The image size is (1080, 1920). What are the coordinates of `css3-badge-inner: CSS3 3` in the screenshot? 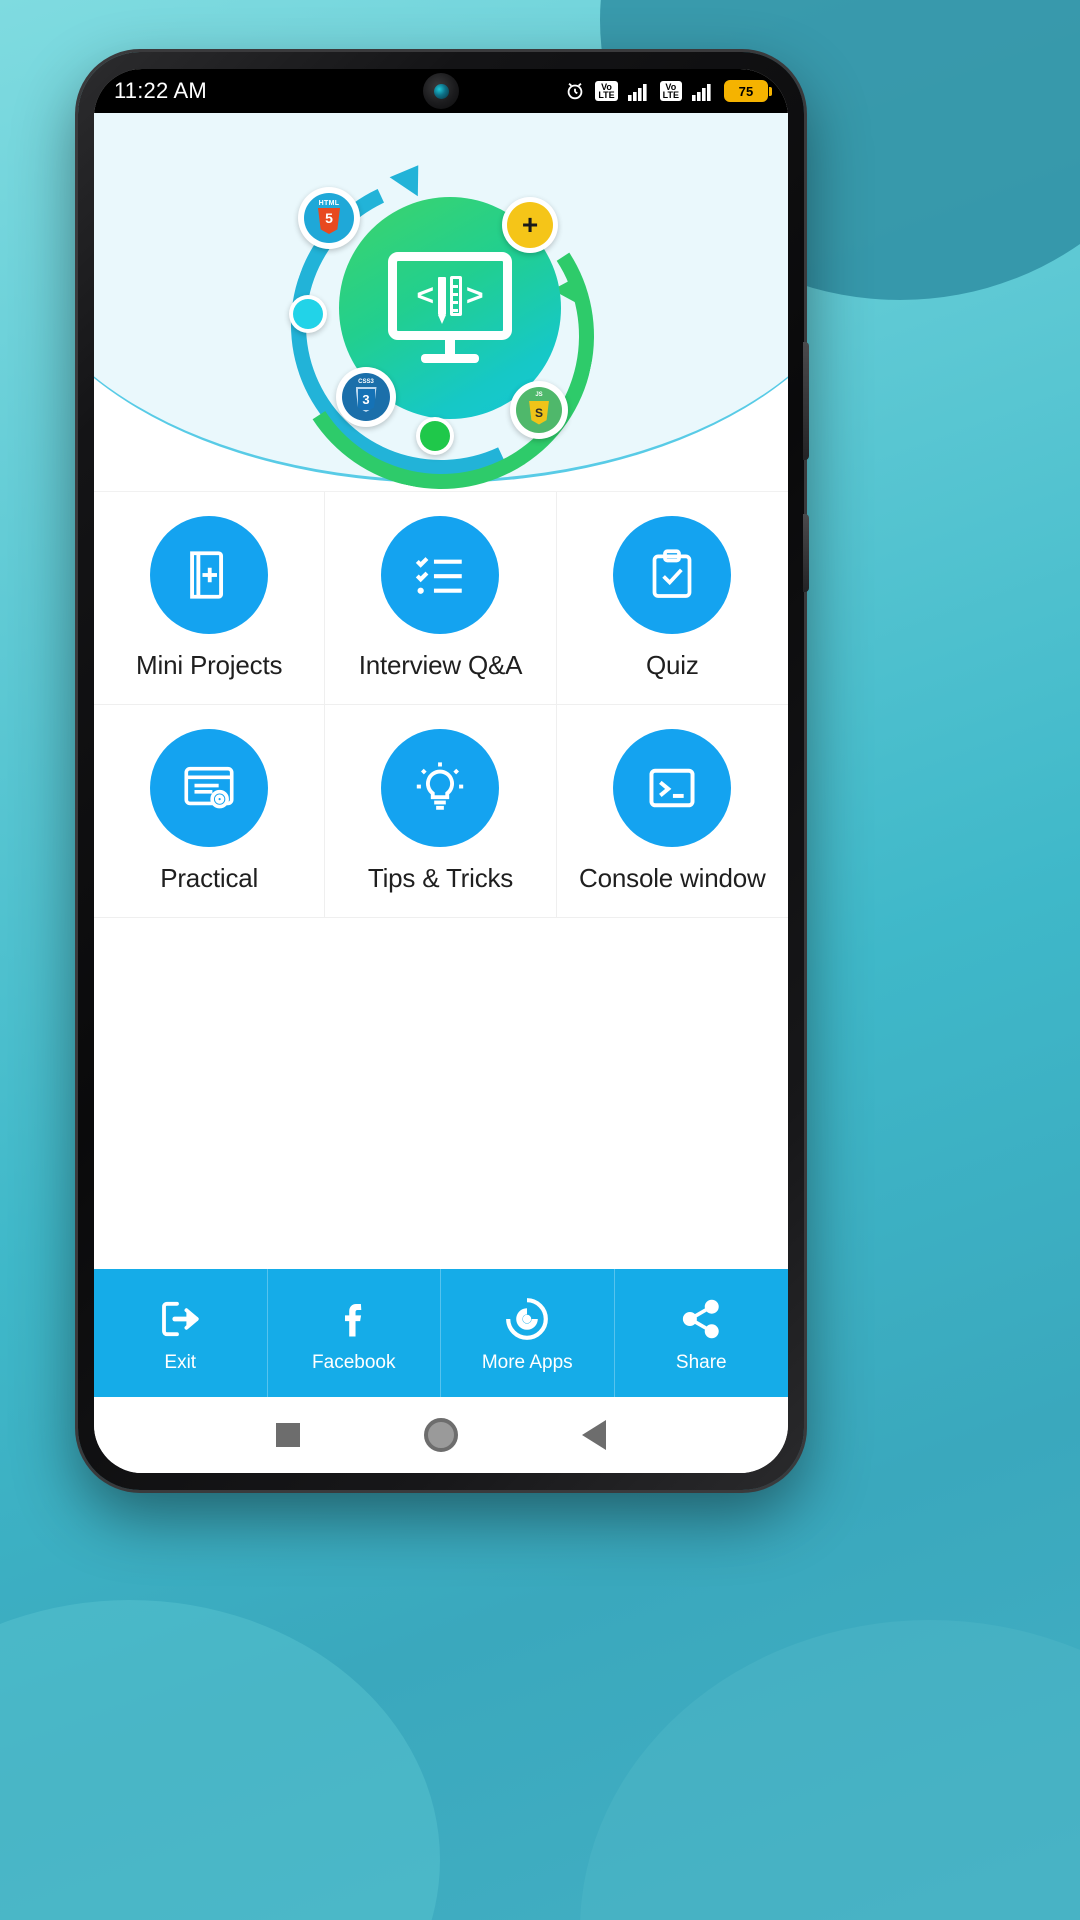 It's located at (366, 397).